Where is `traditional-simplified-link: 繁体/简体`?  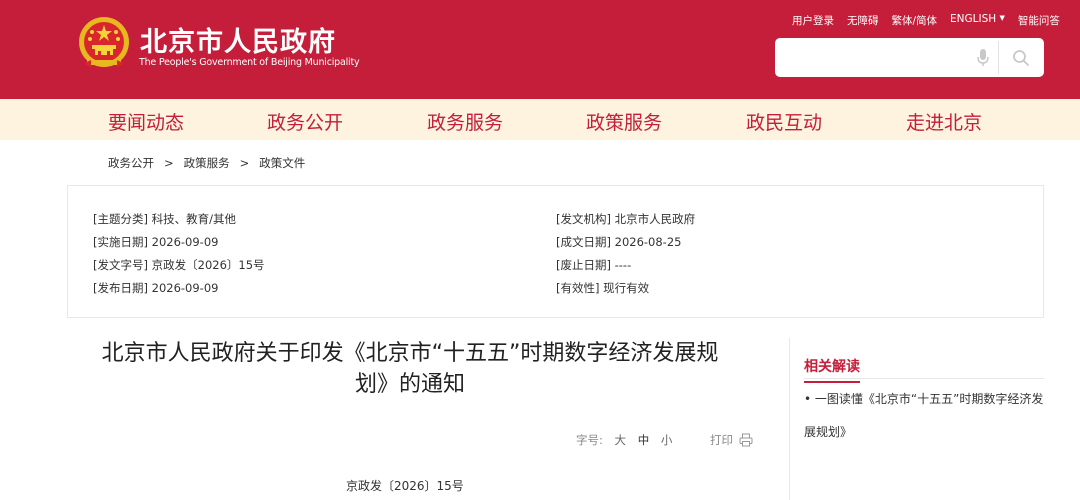
traditional-simplified-link: 繁体/简体 is located at coordinates (915, 20).